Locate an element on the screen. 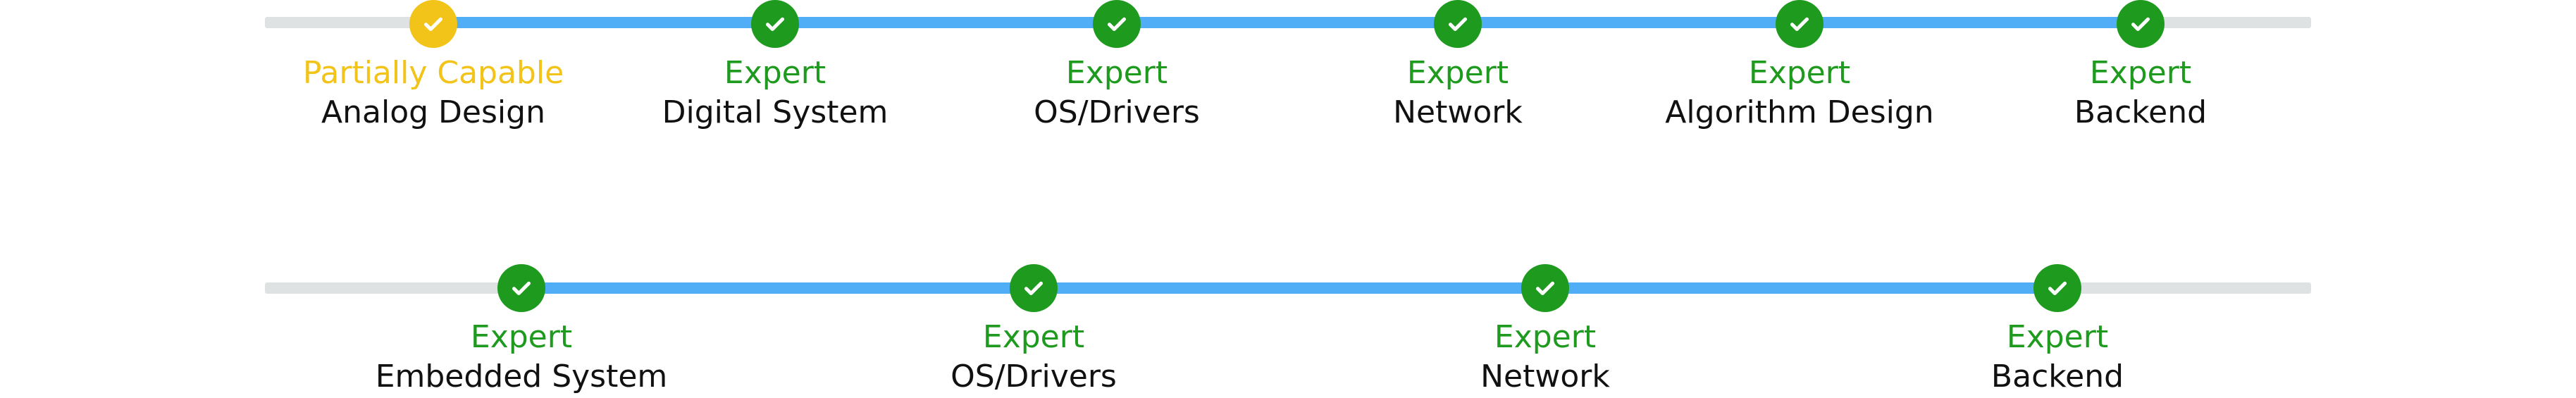  skill-caption: Expert Algorithm Design is located at coordinates (1799, 93).